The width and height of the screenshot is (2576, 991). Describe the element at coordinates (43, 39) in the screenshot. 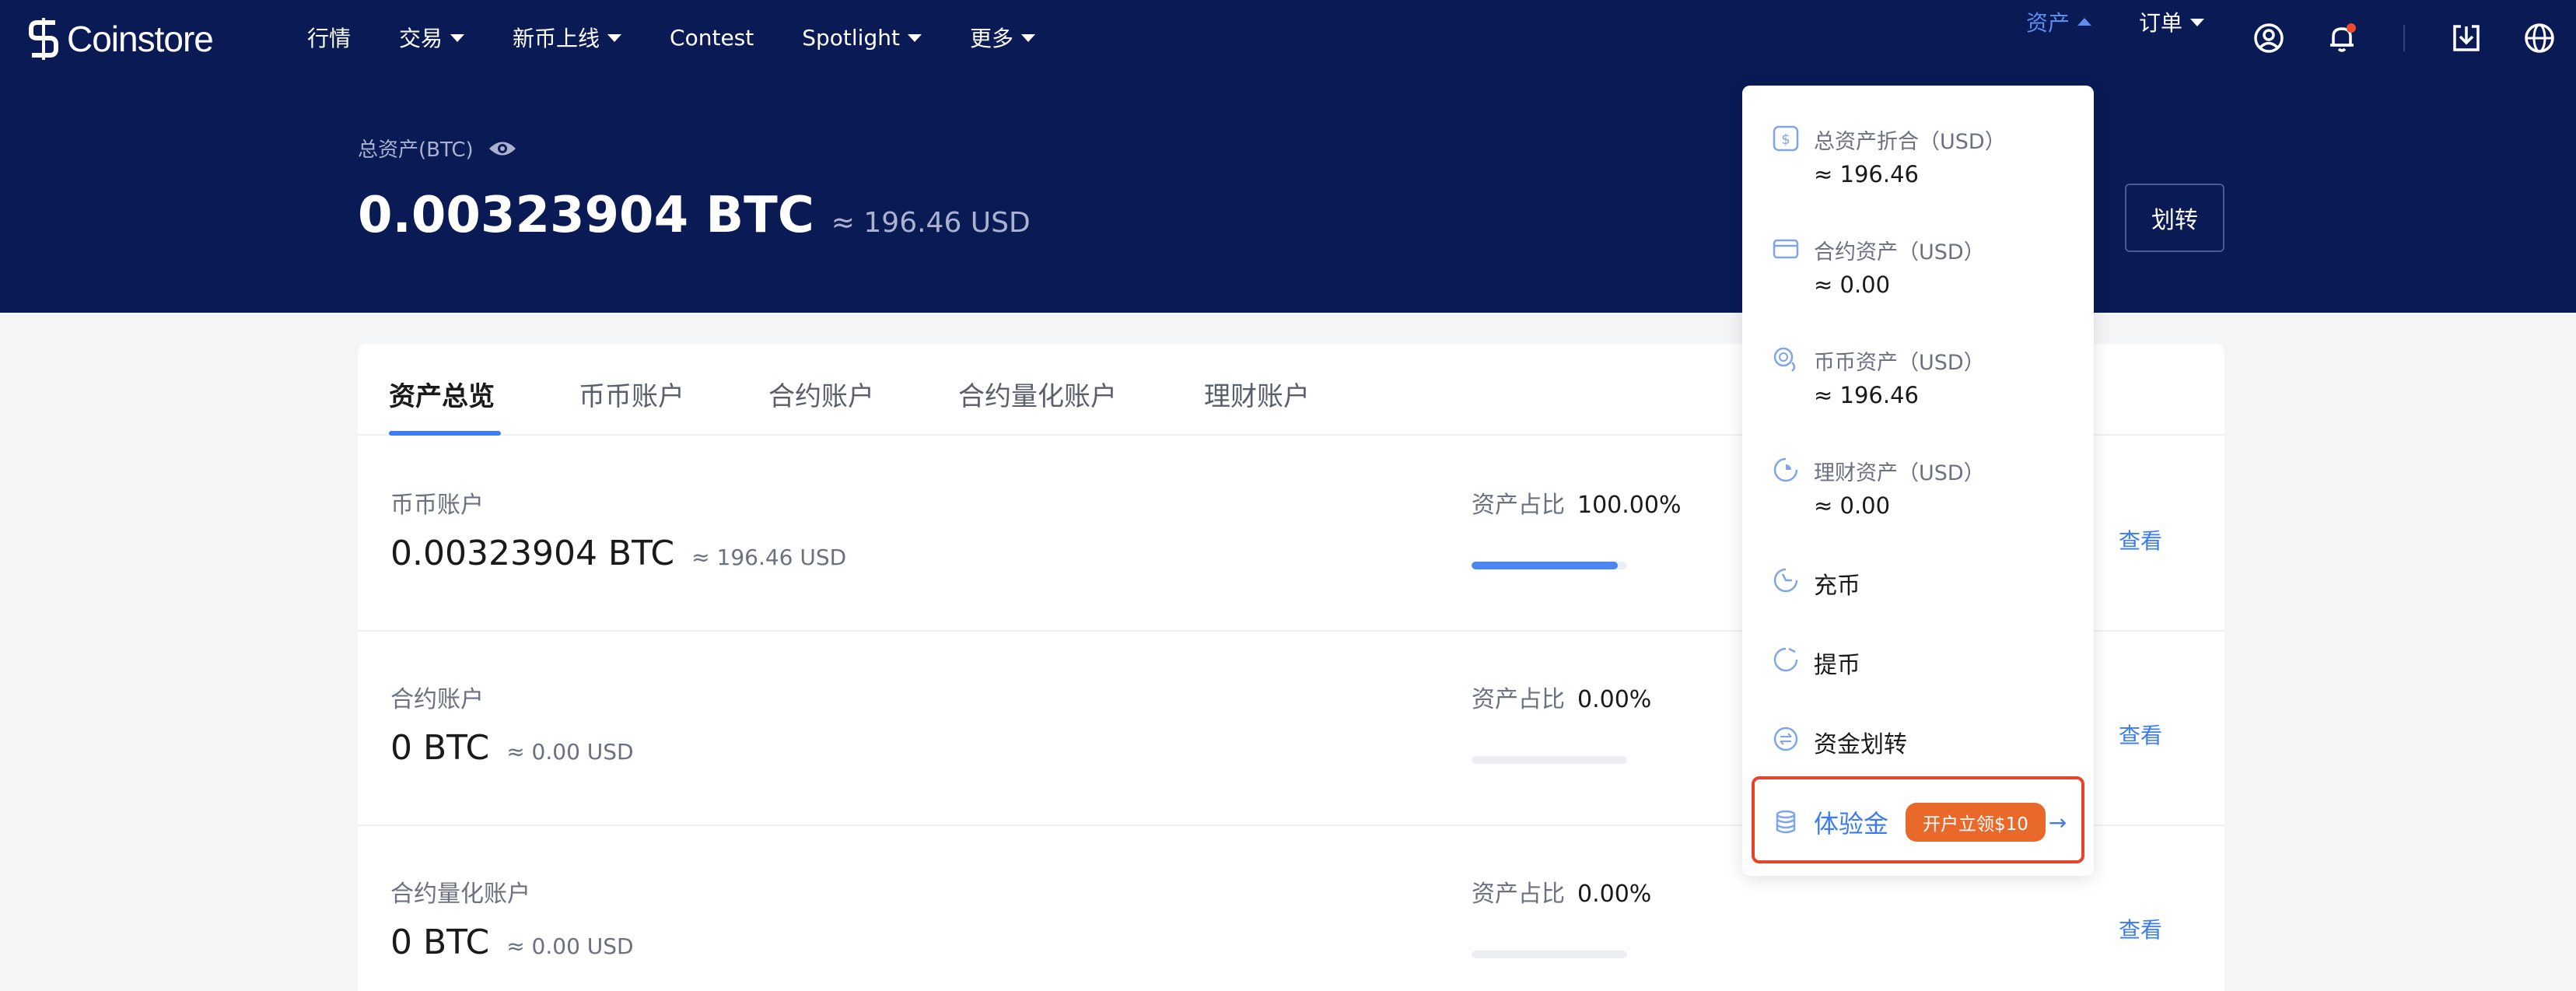

I see `coinstore-logo-icon` at that location.